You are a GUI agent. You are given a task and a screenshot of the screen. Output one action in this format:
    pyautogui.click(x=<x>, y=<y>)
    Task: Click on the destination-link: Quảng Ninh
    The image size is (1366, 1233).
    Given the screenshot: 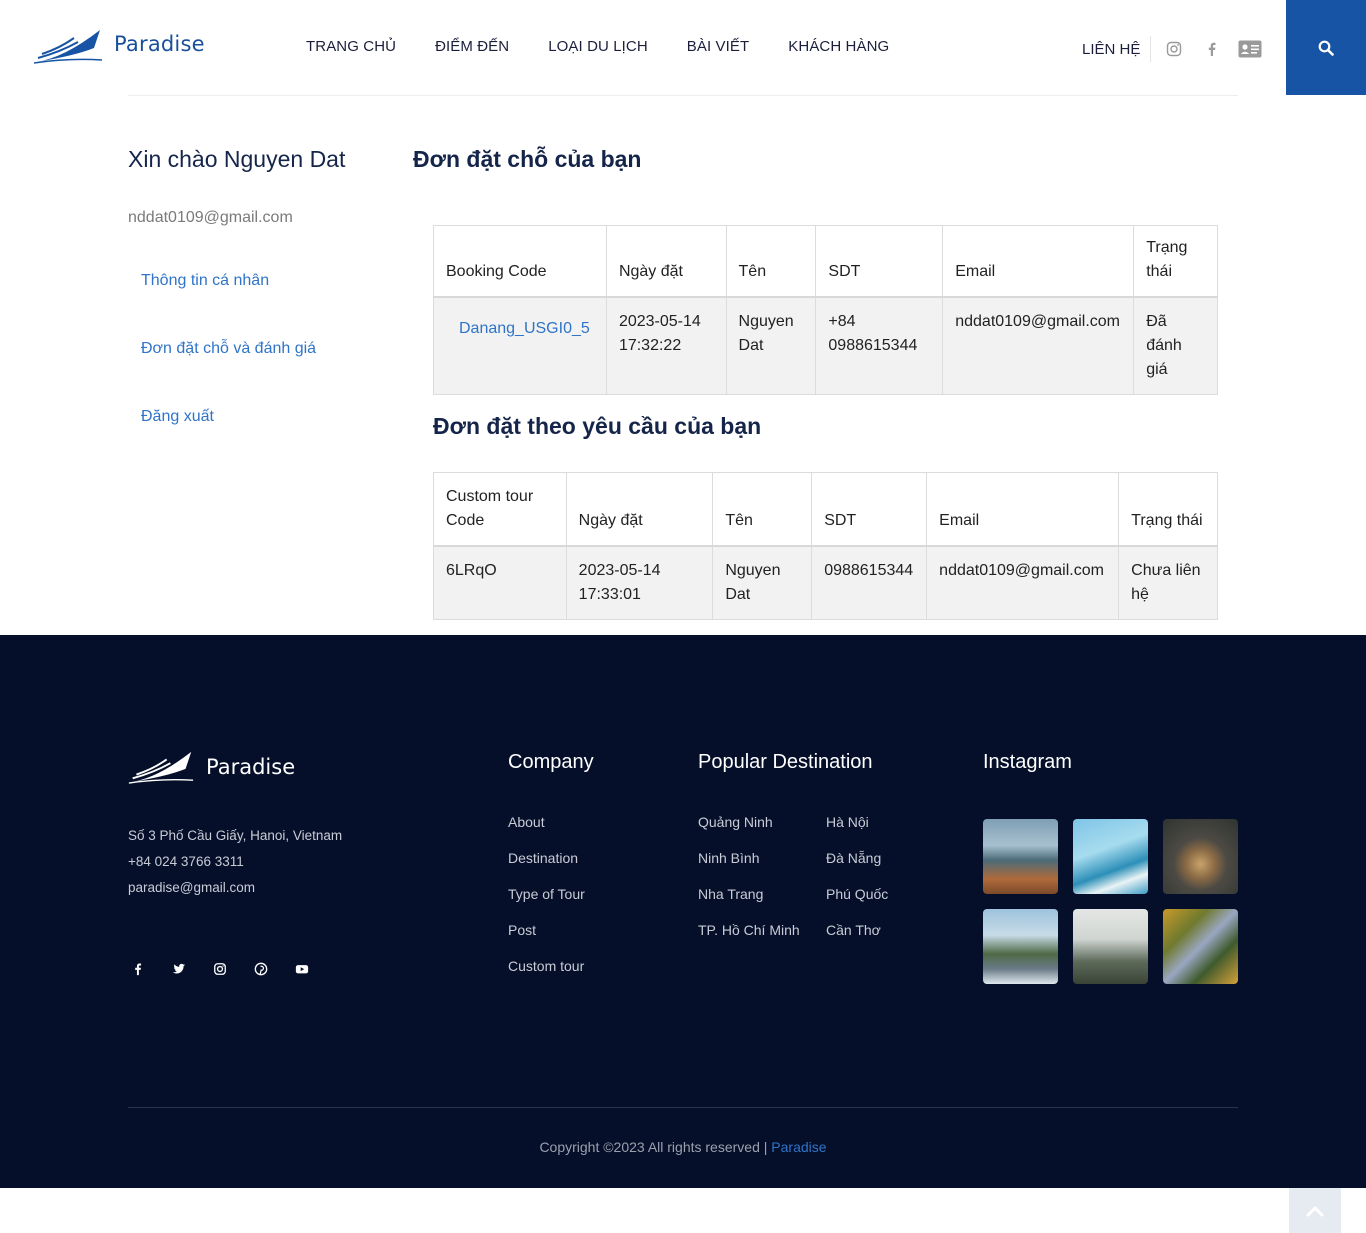 What is the action you would take?
    pyautogui.click(x=735, y=822)
    